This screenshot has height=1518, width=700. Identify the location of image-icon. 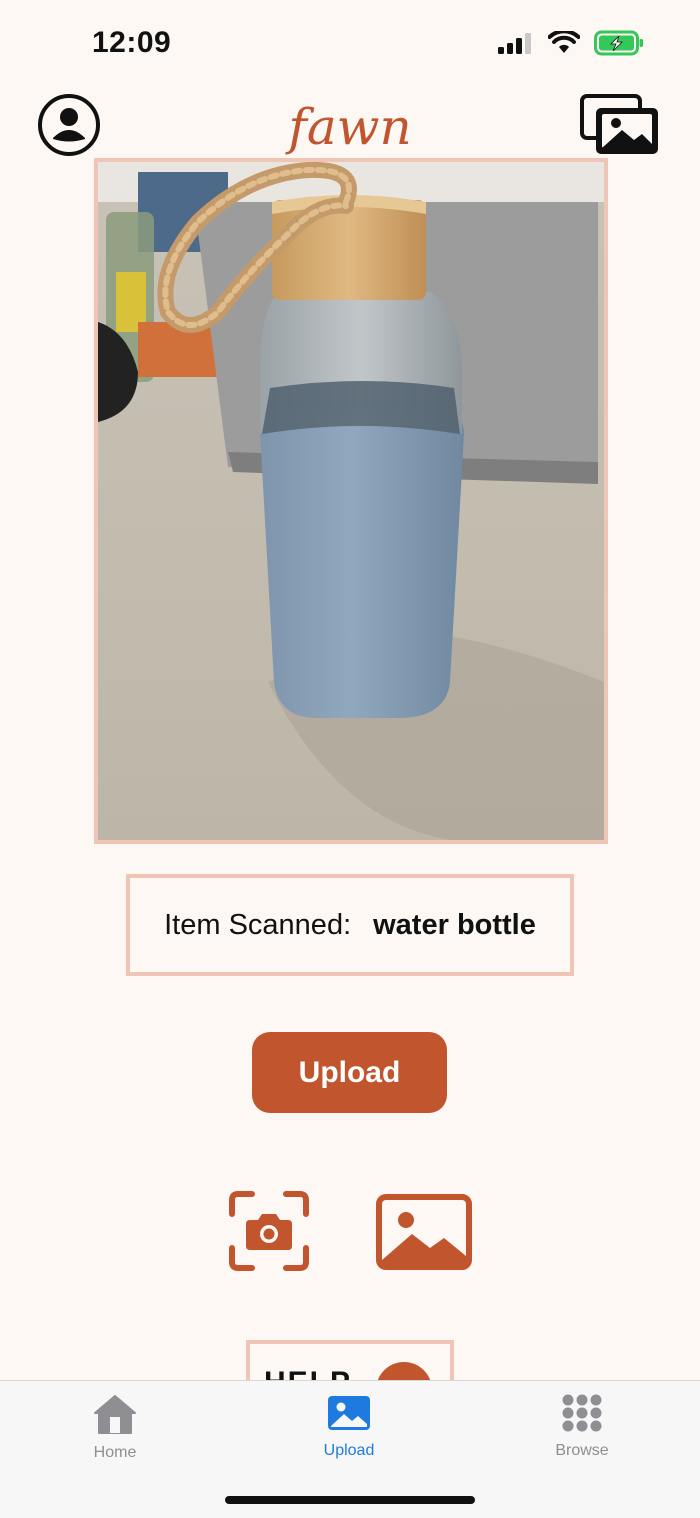
(424, 1232).